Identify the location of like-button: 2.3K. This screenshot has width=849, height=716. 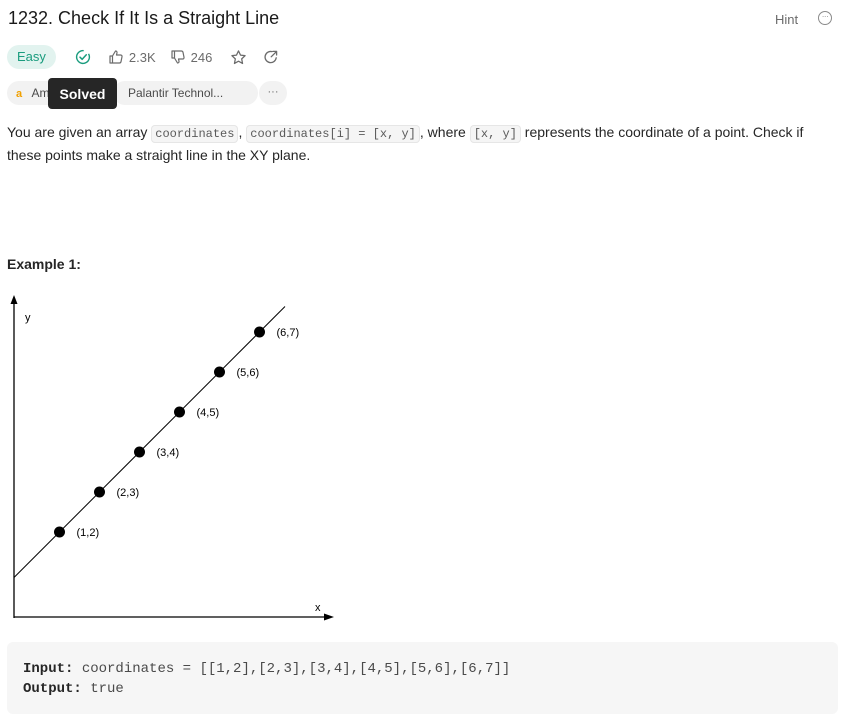
(132, 57).